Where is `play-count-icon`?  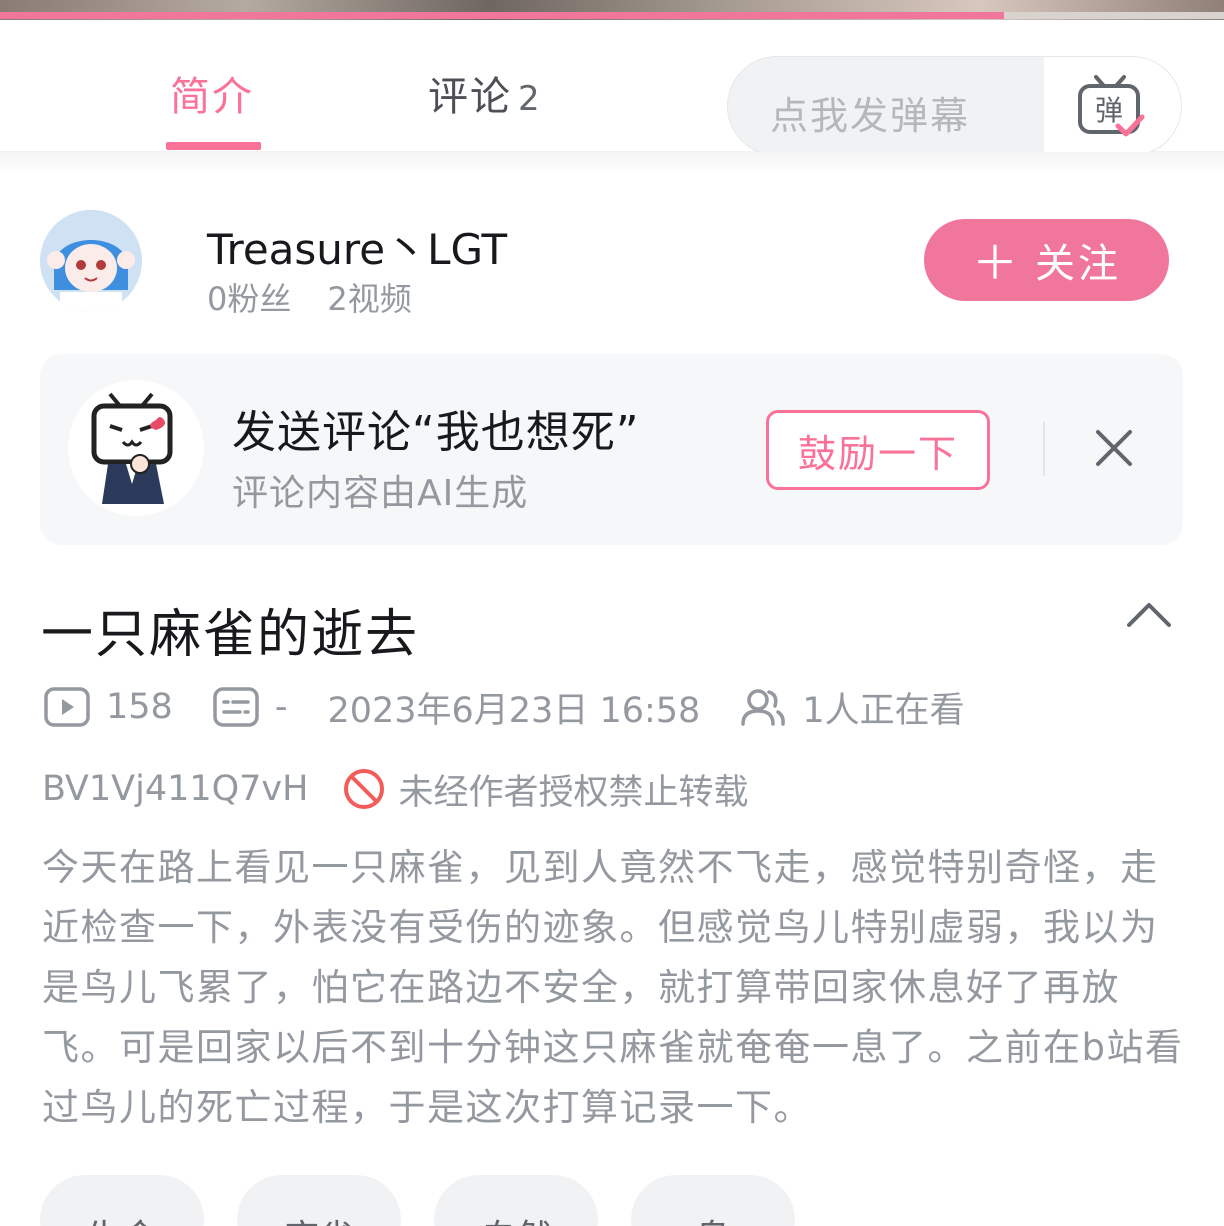 play-count-icon is located at coordinates (67, 707).